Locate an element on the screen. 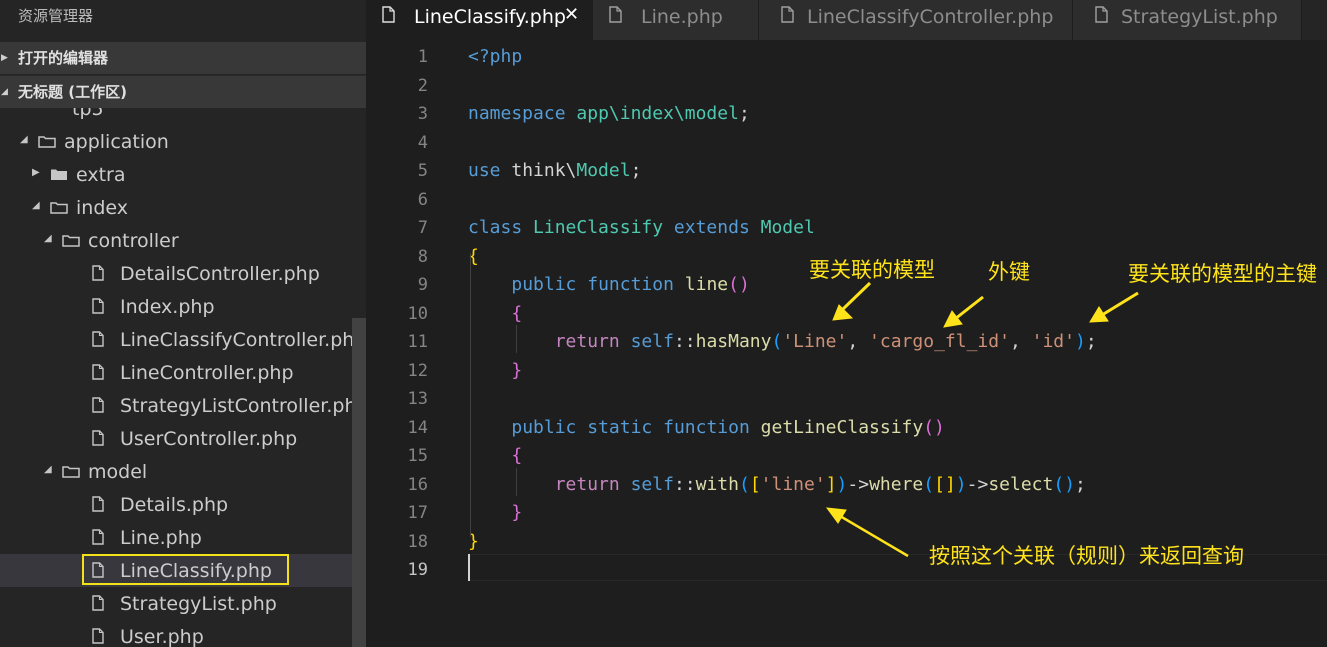  file-item-details-php: Details.php is located at coordinates (176, 504).